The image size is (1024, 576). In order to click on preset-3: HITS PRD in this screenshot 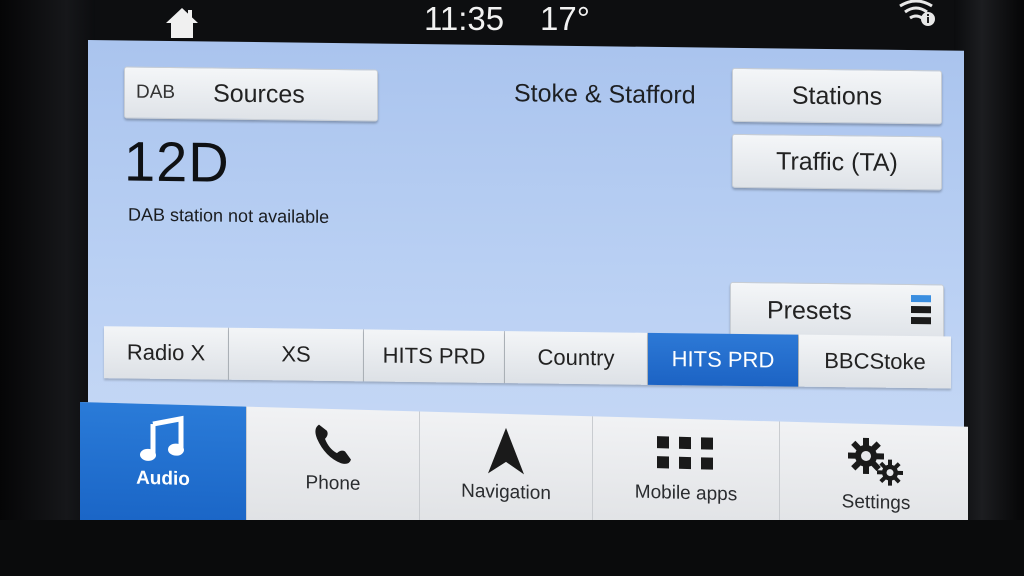, I will do `click(434, 356)`.